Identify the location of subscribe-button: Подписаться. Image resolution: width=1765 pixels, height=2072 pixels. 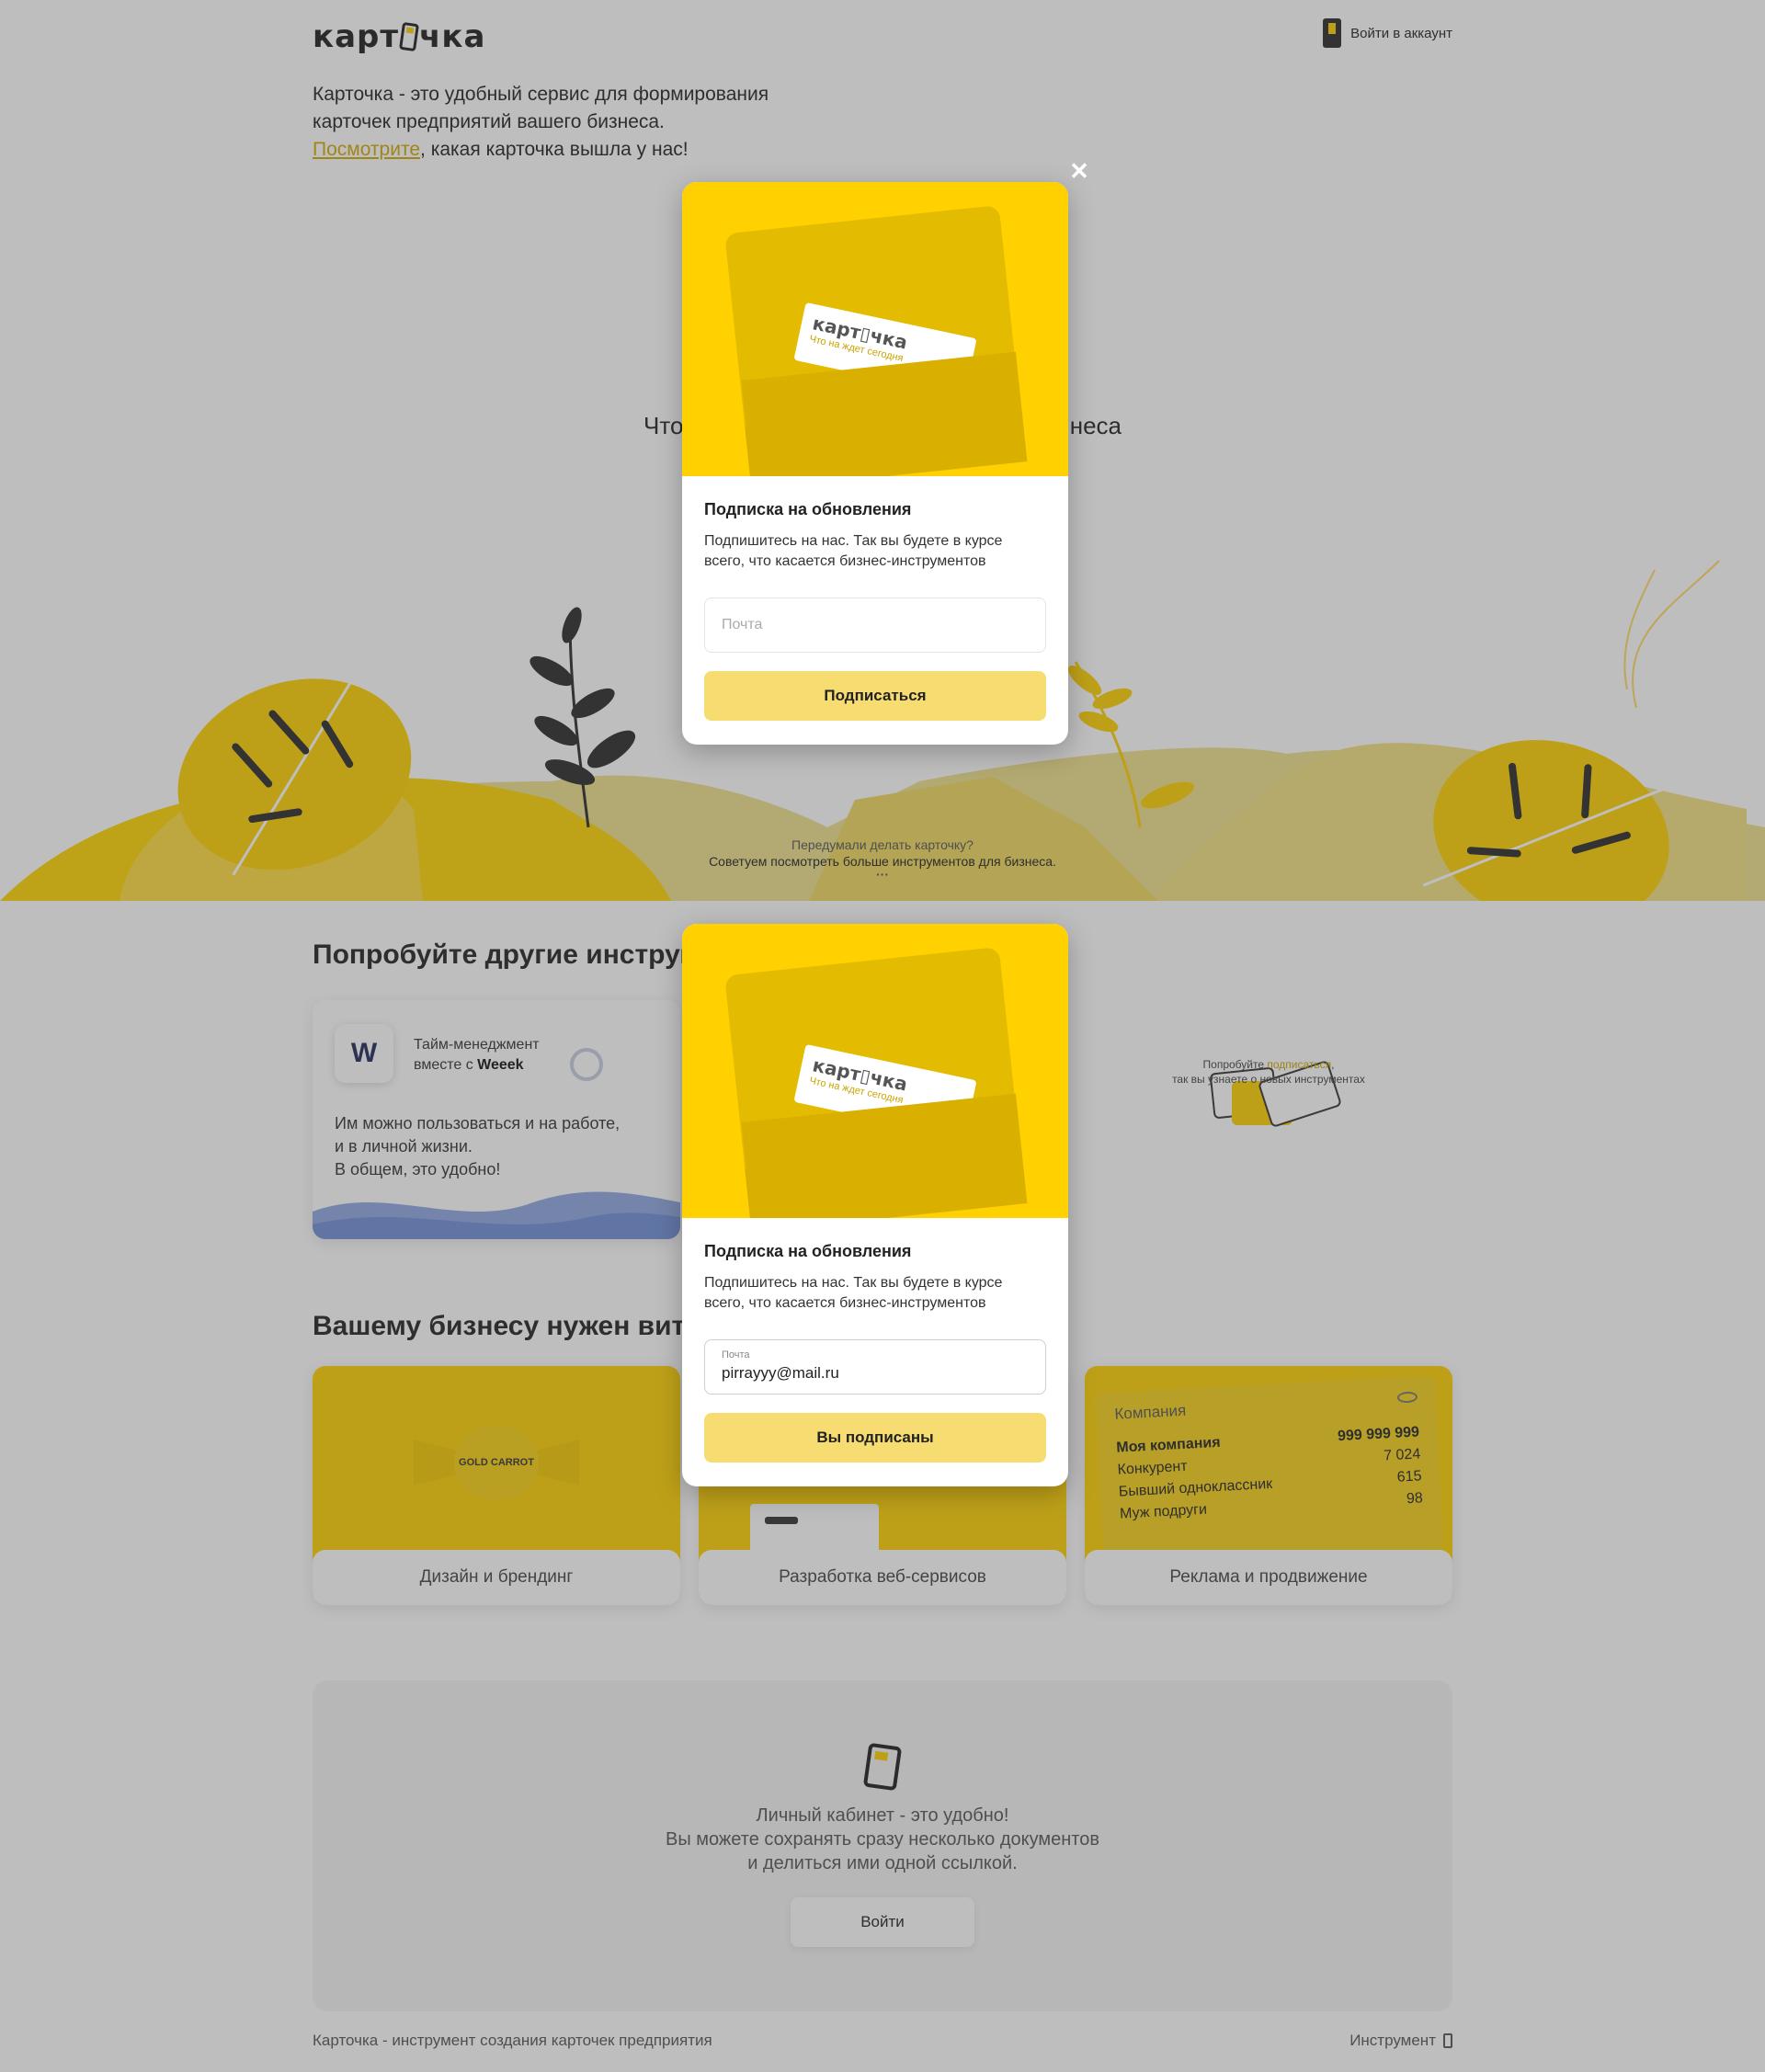
(875, 696).